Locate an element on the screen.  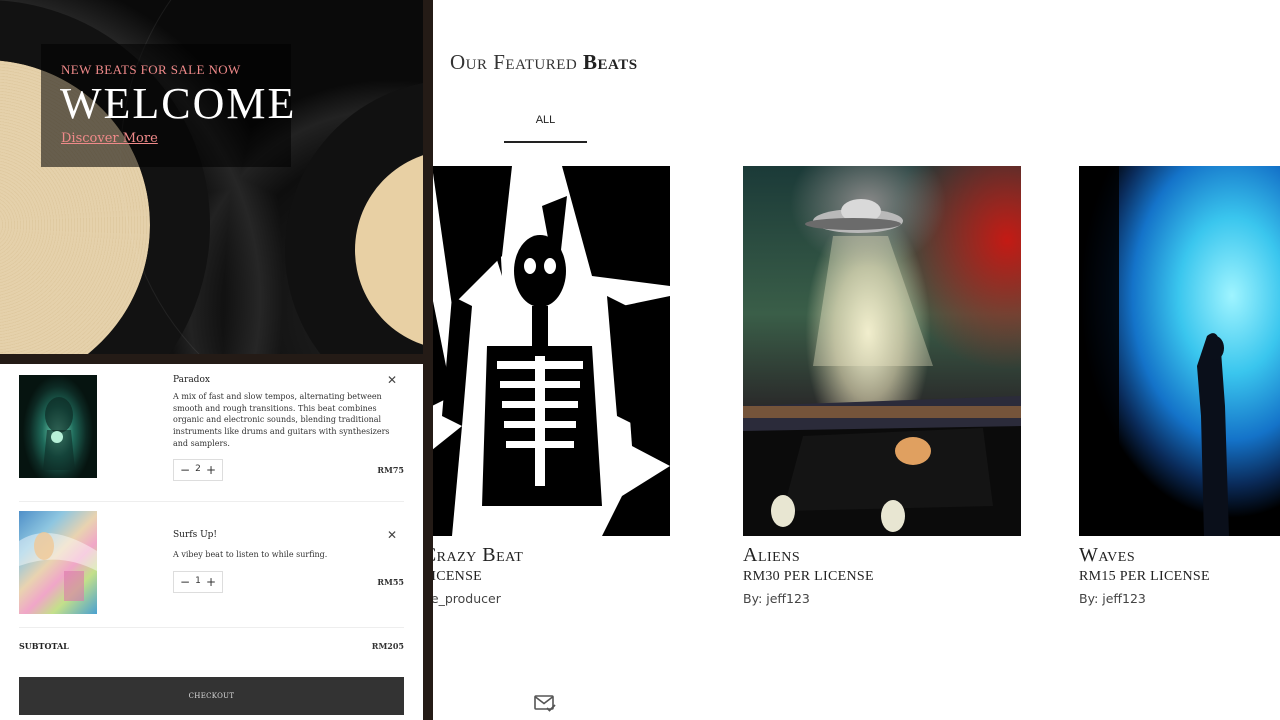
beat-cover-waves is located at coordinates (1179, 351).